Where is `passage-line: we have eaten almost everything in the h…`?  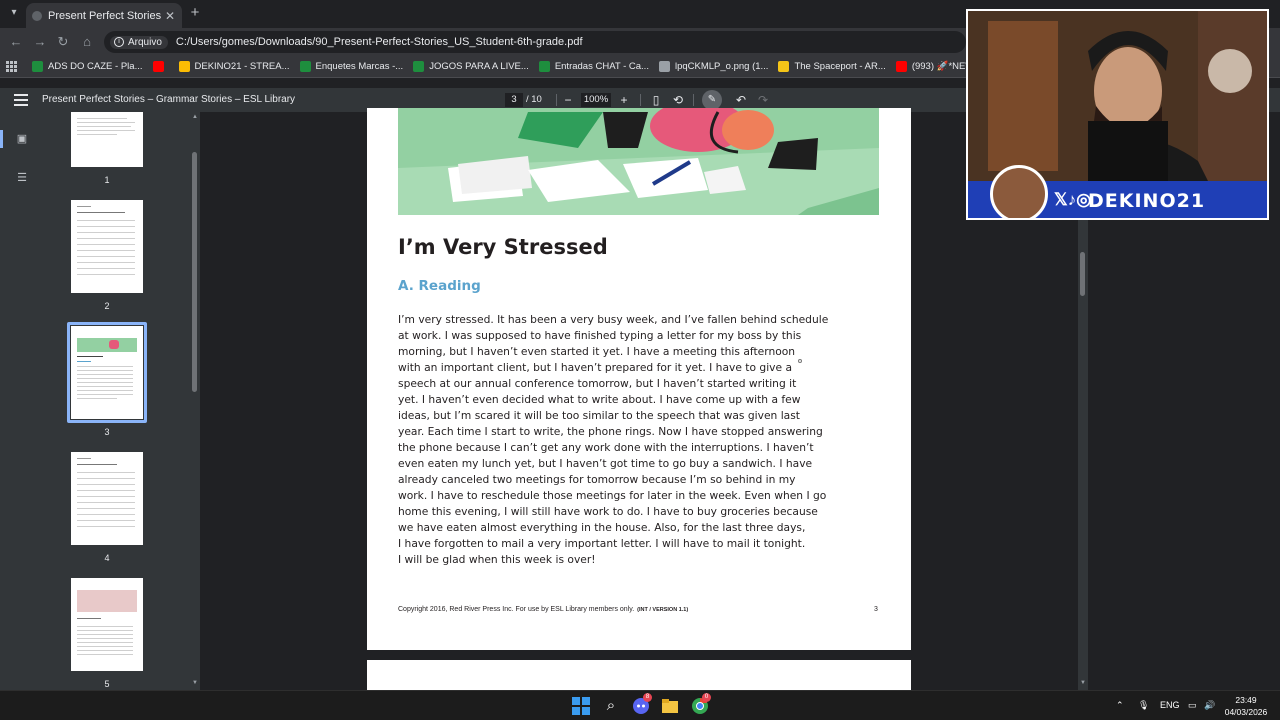 passage-line: we have eaten almost everything in the h… is located at coordinates (602, 527).